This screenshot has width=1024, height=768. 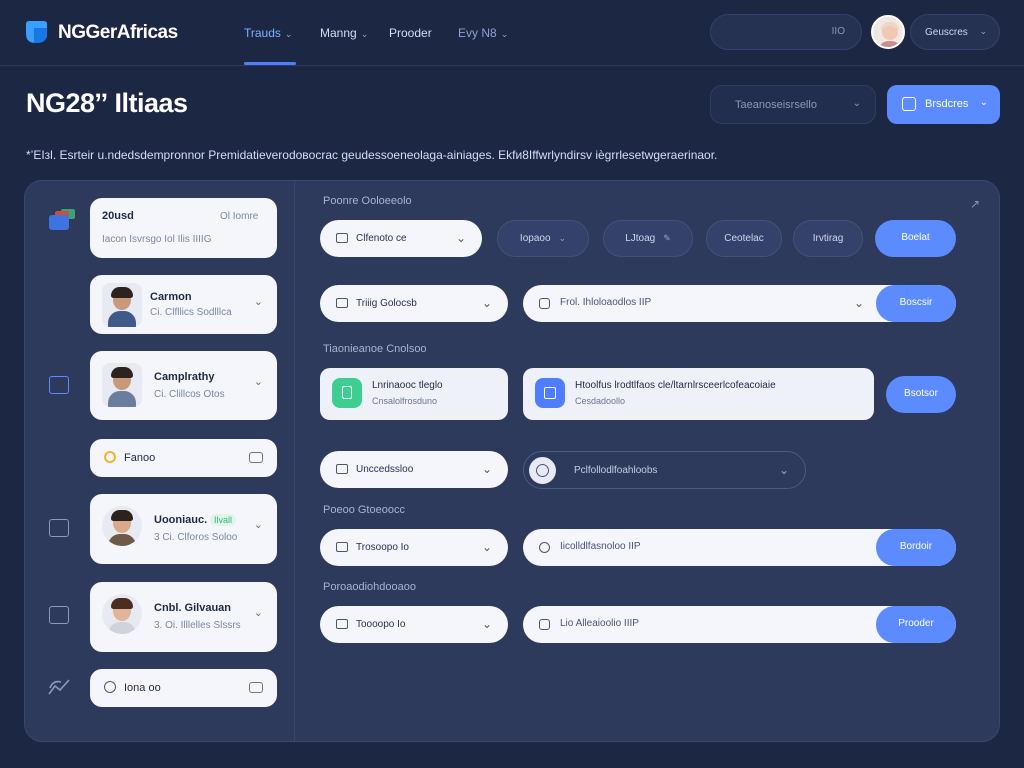 What do you see at coordinates (382, 547) in the screenshot?
I see `select-value: Trosoopo Io` at bounding box center [382, 547].